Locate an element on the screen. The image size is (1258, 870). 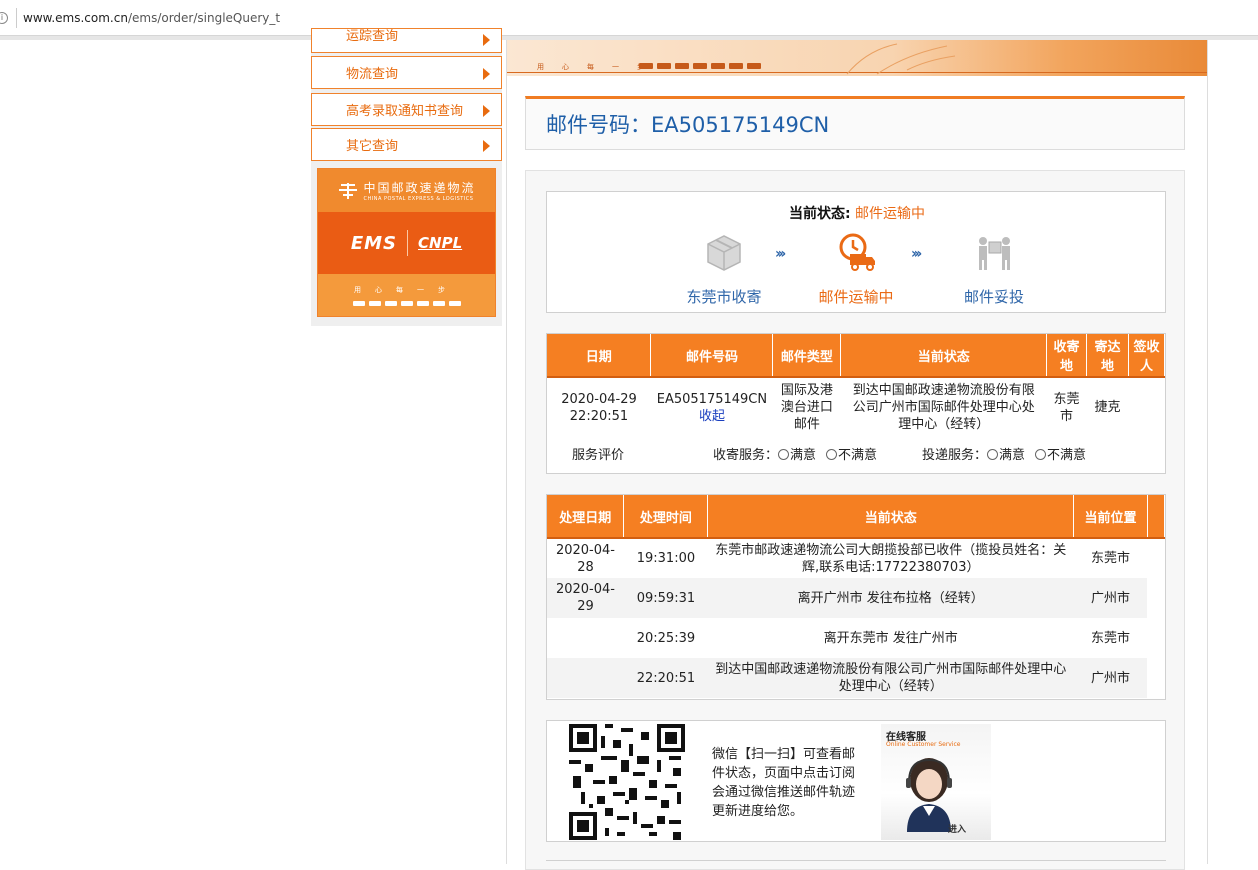
status-box: 当前状态: 邮件运输中 东莞市收寄 ››› 邮件运输中 ››› 邮件妥投 is located at coordinates (856, 252).